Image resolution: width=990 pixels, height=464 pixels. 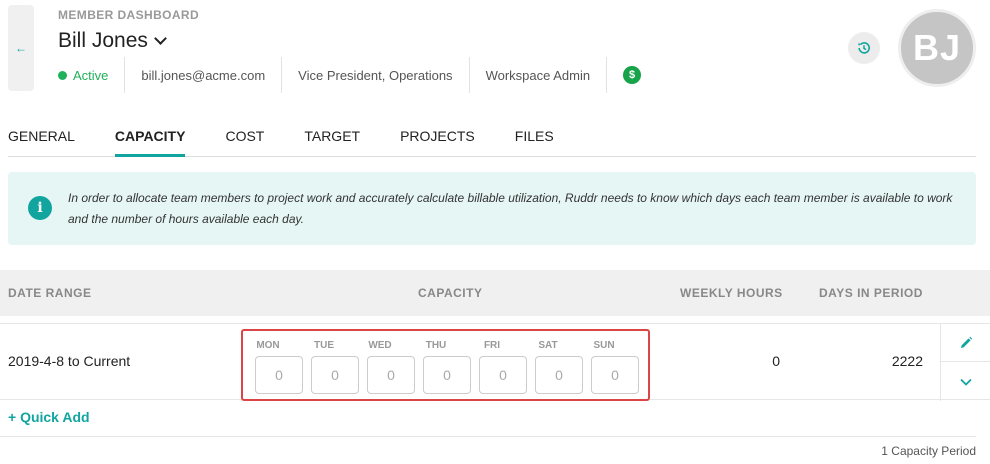 I want to click on day-label: SUN, so click(x=604, y=345).